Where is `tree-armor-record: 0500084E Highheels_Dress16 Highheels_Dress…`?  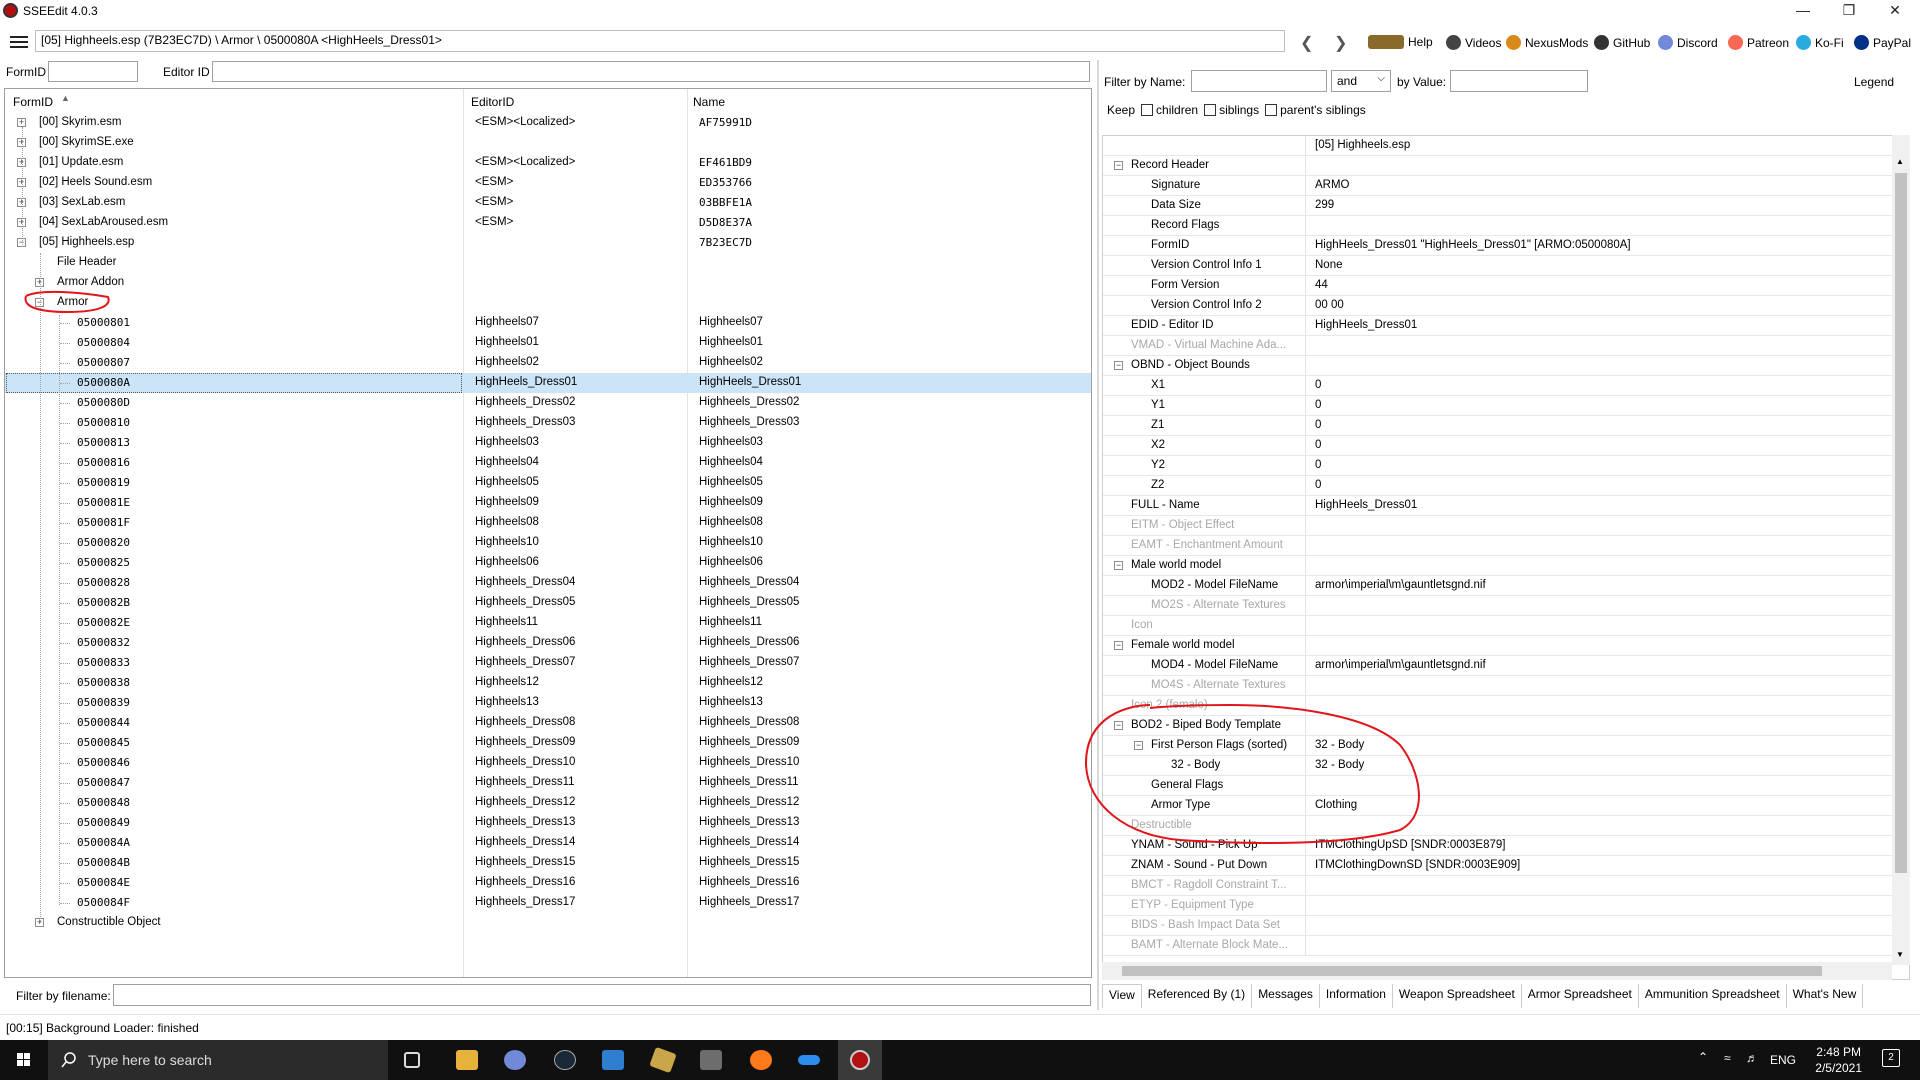
tree-armor-record: 0500084E Highheels_Dress16 Highheels_Dress… is located at coordinates (548, 883).